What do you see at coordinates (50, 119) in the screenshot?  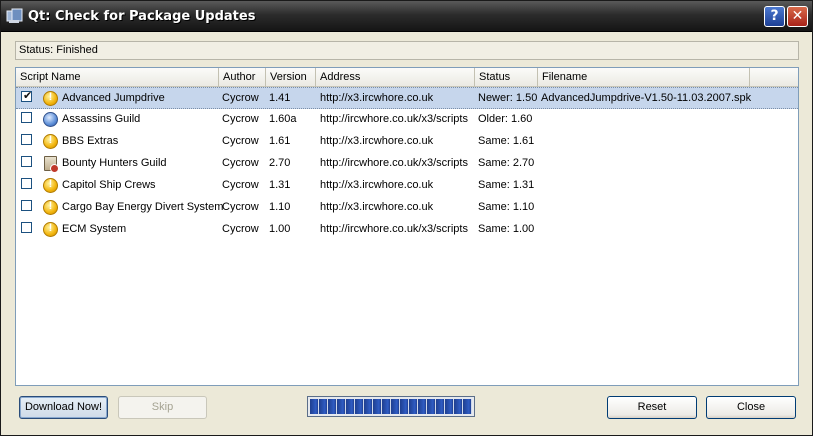 I see `globe-icon` at bounding box center [50, 119].